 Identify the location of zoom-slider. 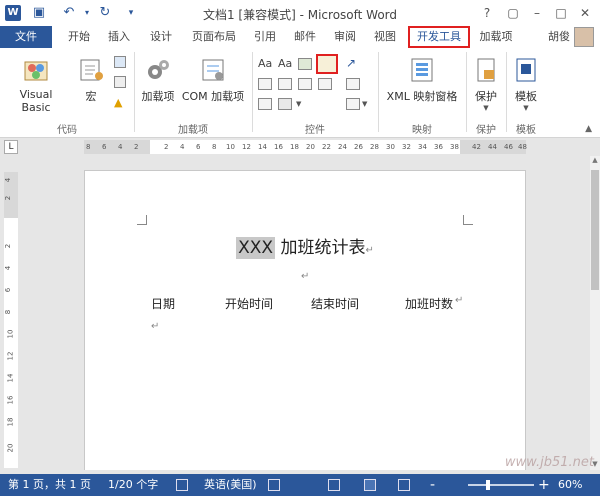
(501, 485).